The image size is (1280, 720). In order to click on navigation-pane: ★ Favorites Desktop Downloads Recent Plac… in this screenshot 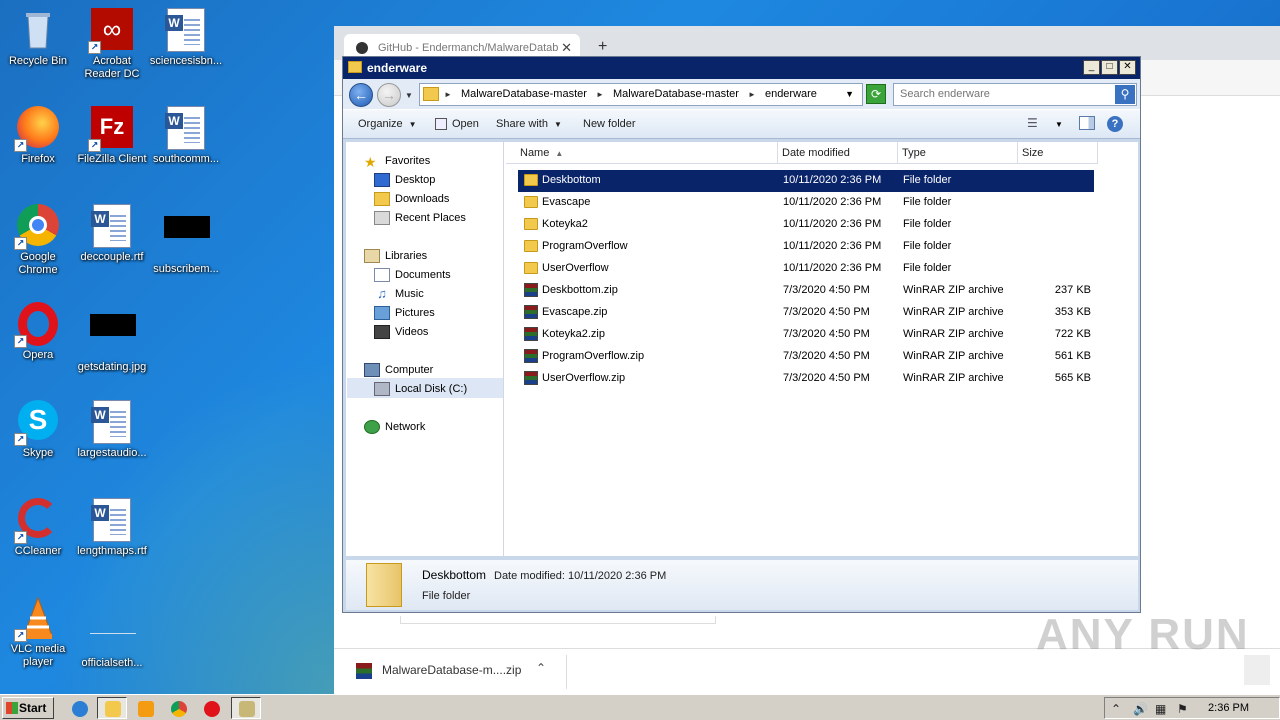, I will do `click(425, 349)`.